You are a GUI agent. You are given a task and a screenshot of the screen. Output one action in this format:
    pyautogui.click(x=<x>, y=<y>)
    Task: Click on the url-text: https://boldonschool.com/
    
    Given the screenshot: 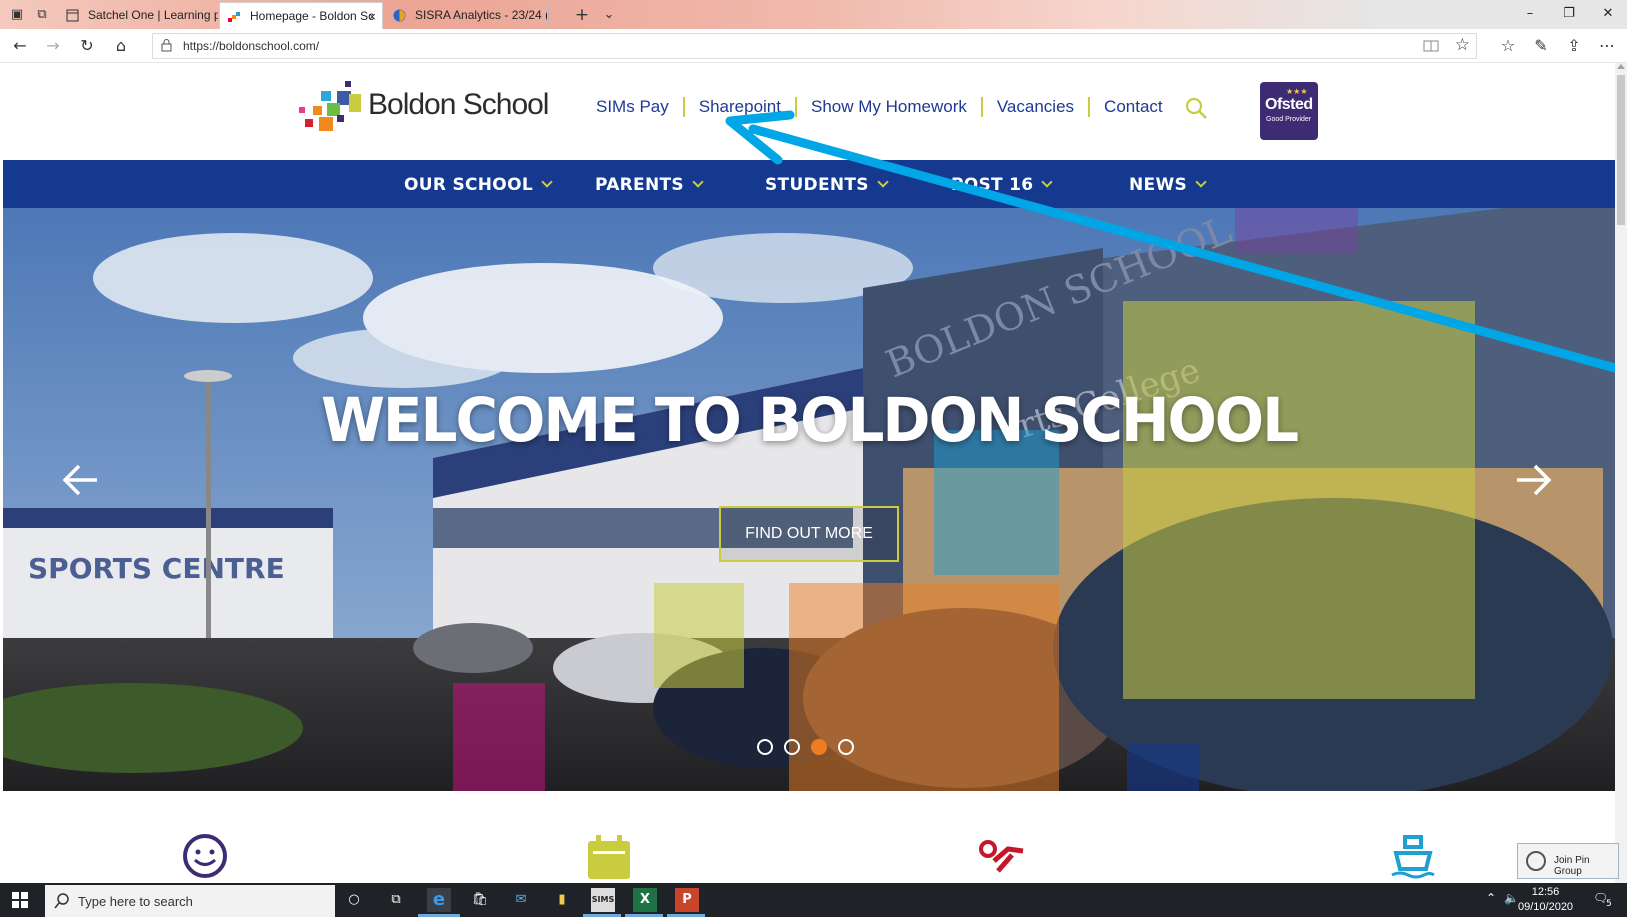 What is the action you would take?
    pyautogui.click(x=251, y=46)
    